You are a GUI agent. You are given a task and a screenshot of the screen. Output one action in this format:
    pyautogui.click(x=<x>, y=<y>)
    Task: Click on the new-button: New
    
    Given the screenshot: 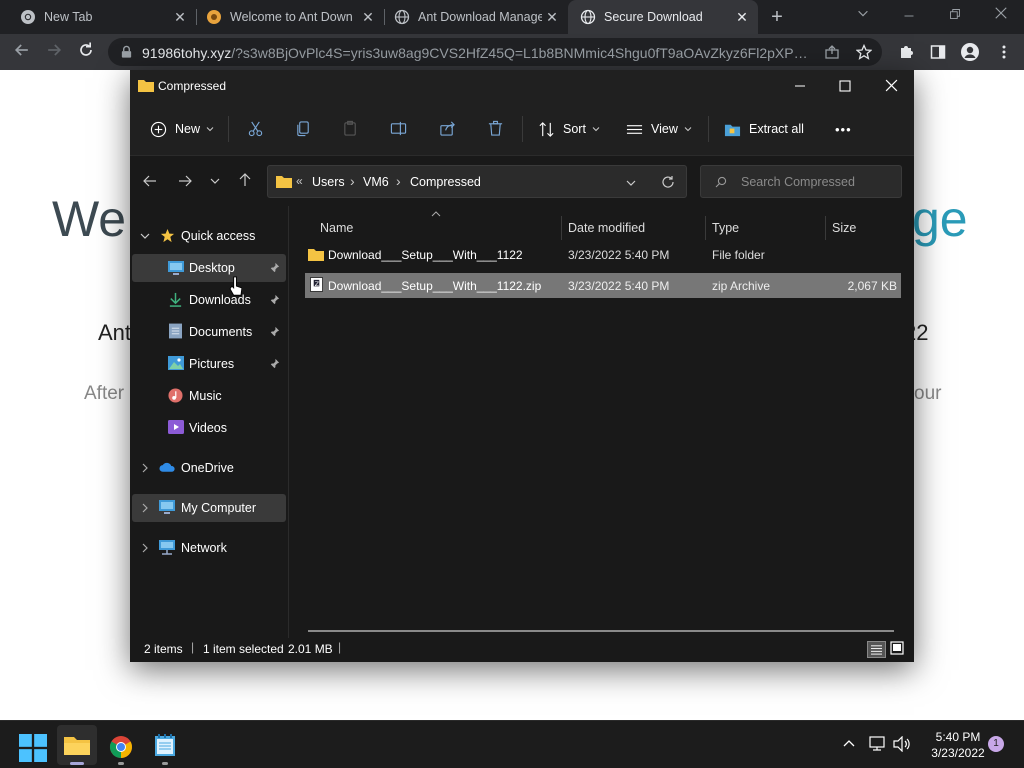 What is the action you would take?
    pyautogui.click(x=186, y=129)
    